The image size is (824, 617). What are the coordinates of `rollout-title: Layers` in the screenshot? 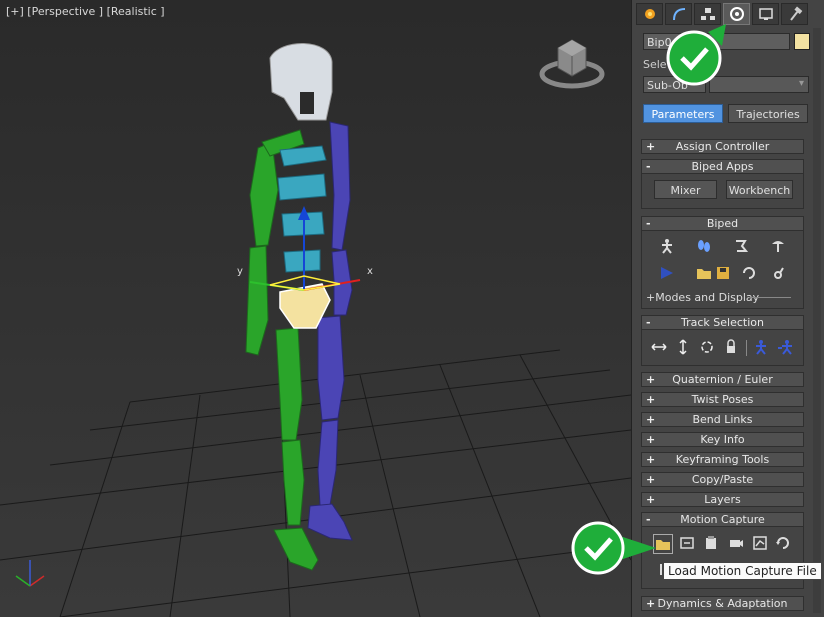 It's located at (722, 499).